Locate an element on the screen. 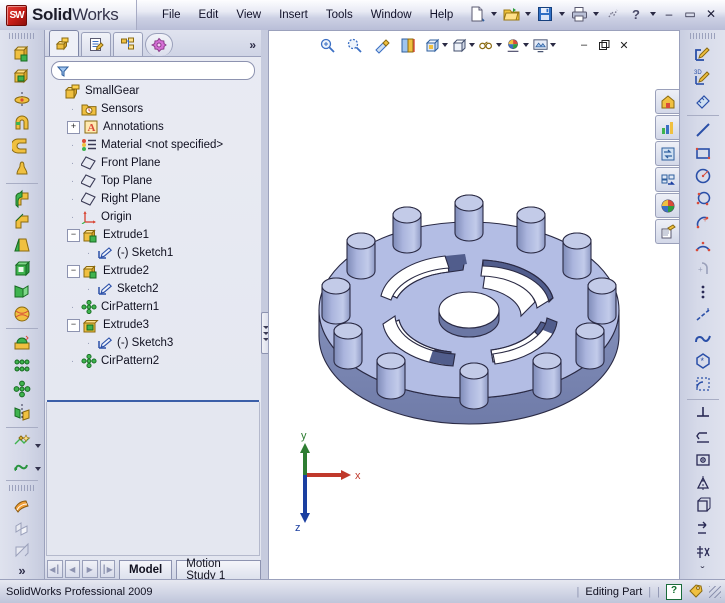 This screenshot has width=725, height=603. 3point-arc-icon is located at coordinates (703, 245).